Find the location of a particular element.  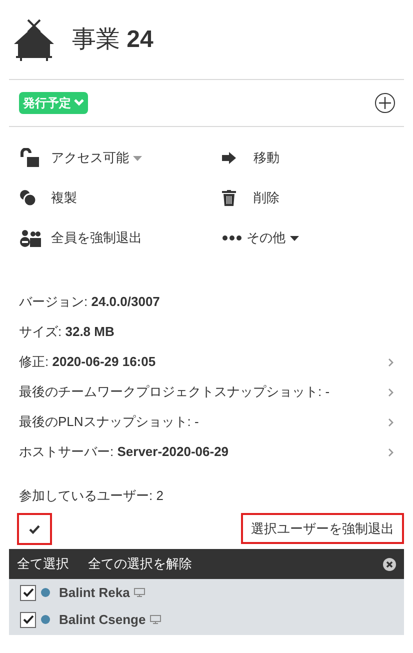

unlock-icon is located at coordinates (30, 158).